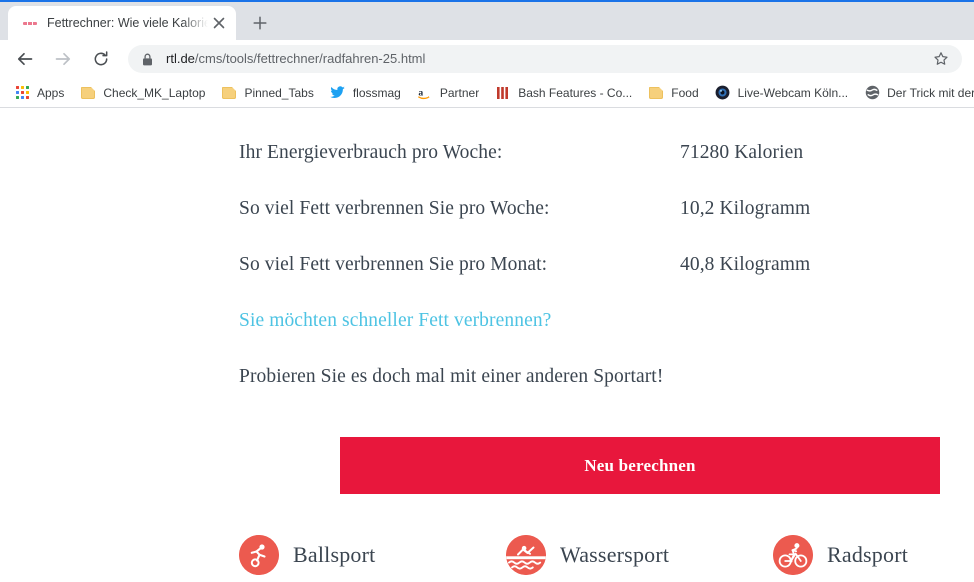 This screenshot has width=974, height=582. Describe the element at coordinates (745, 264) in the screenshot. I see `result-value: 40,8 Kilogramm` at that location.